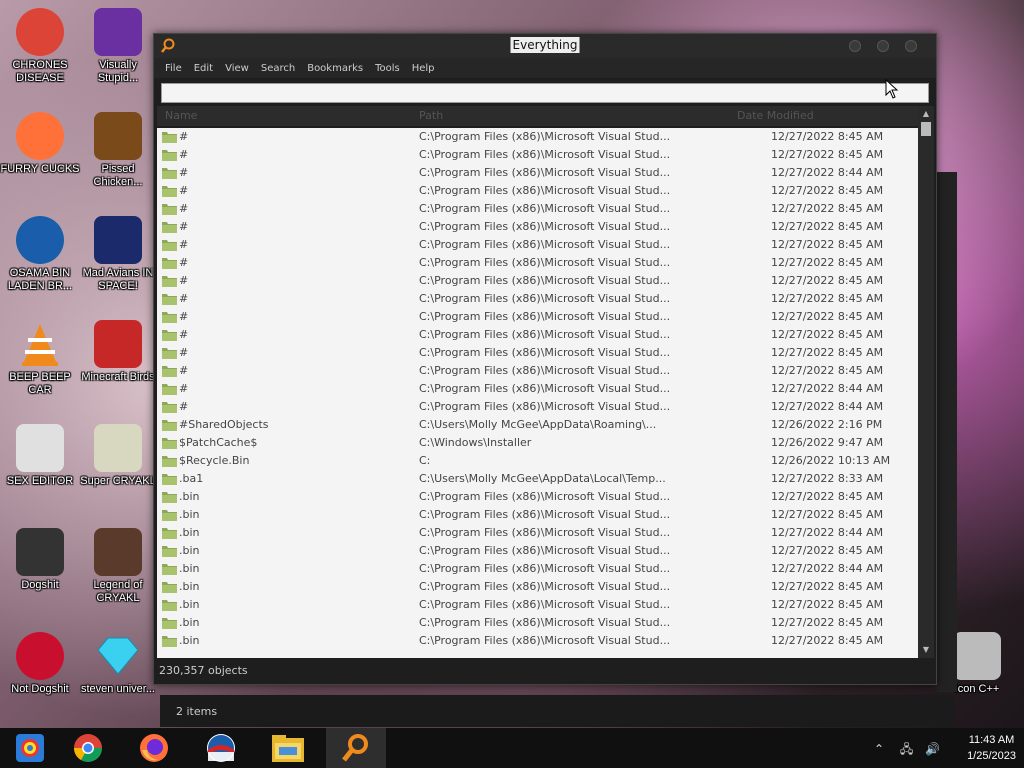 This screenshot has width=1024, height=768. What do you see at coordinates (879, 749) in the screenshot?
I see `show-hidden-icons-chevron-icon: ⌃` at bounding box center [879, 749].